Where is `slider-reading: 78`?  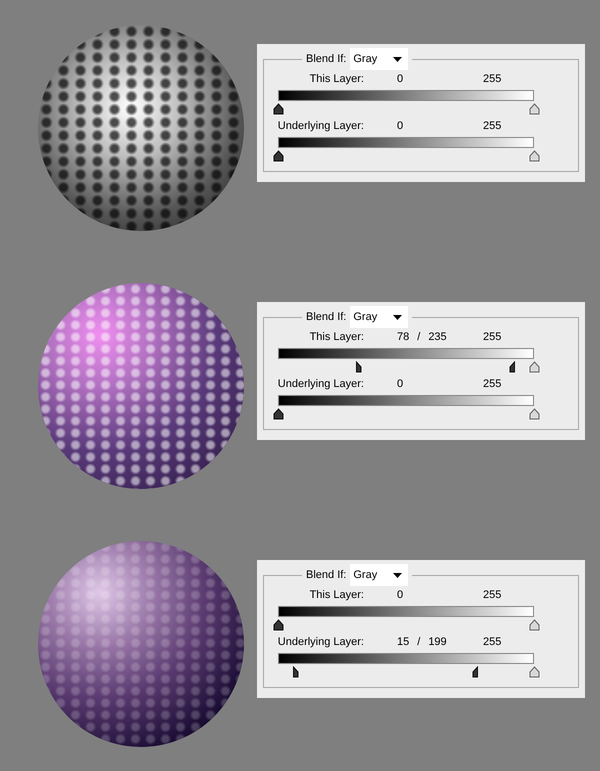 slider-reading: 78 is located at coordinates (403, 338).